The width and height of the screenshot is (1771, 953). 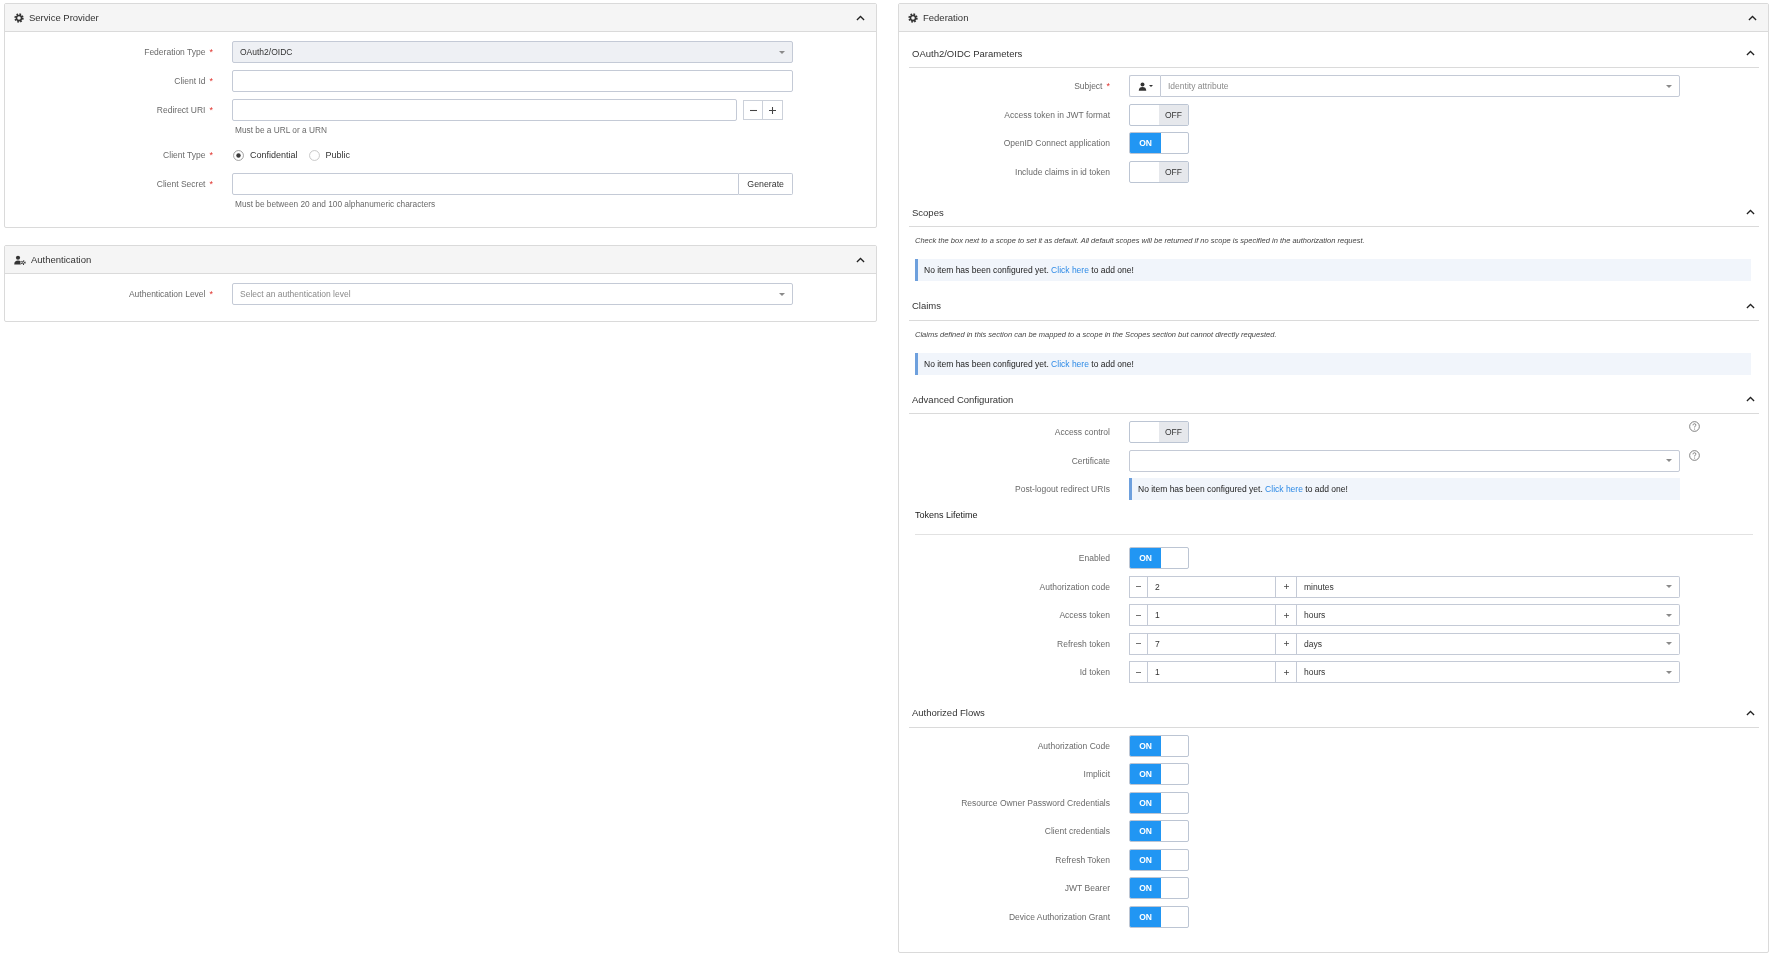 What do you see at coordinates (1073, 745) in the screenshot?
I see `field-label: Authorization Code` at bounding box center [1073, 745].